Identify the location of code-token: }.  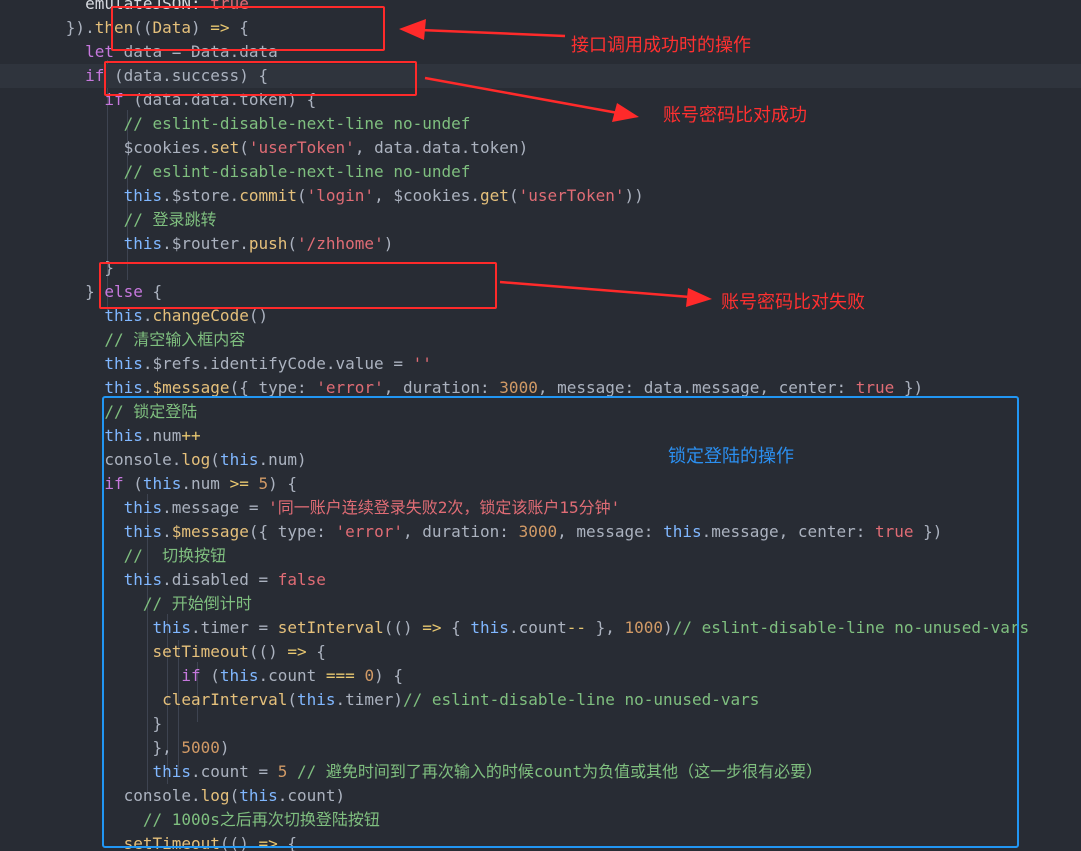
(56, 291).